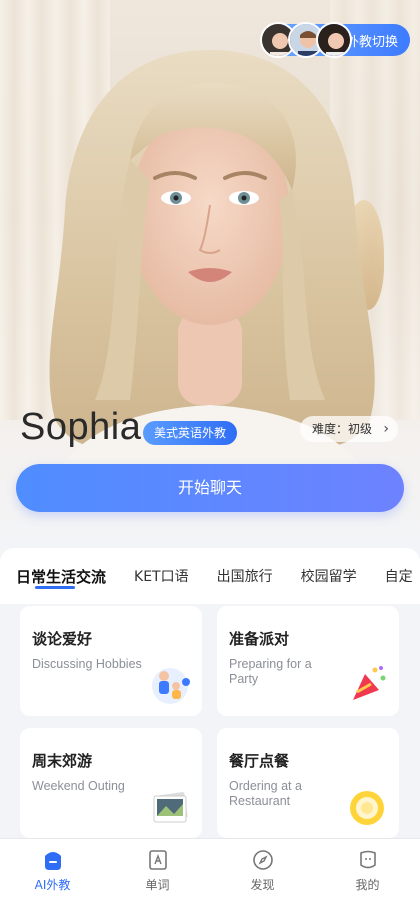  Describe the element at coordinates (306, 40) in the screenshot. I see `teacher-avatars` at that location.